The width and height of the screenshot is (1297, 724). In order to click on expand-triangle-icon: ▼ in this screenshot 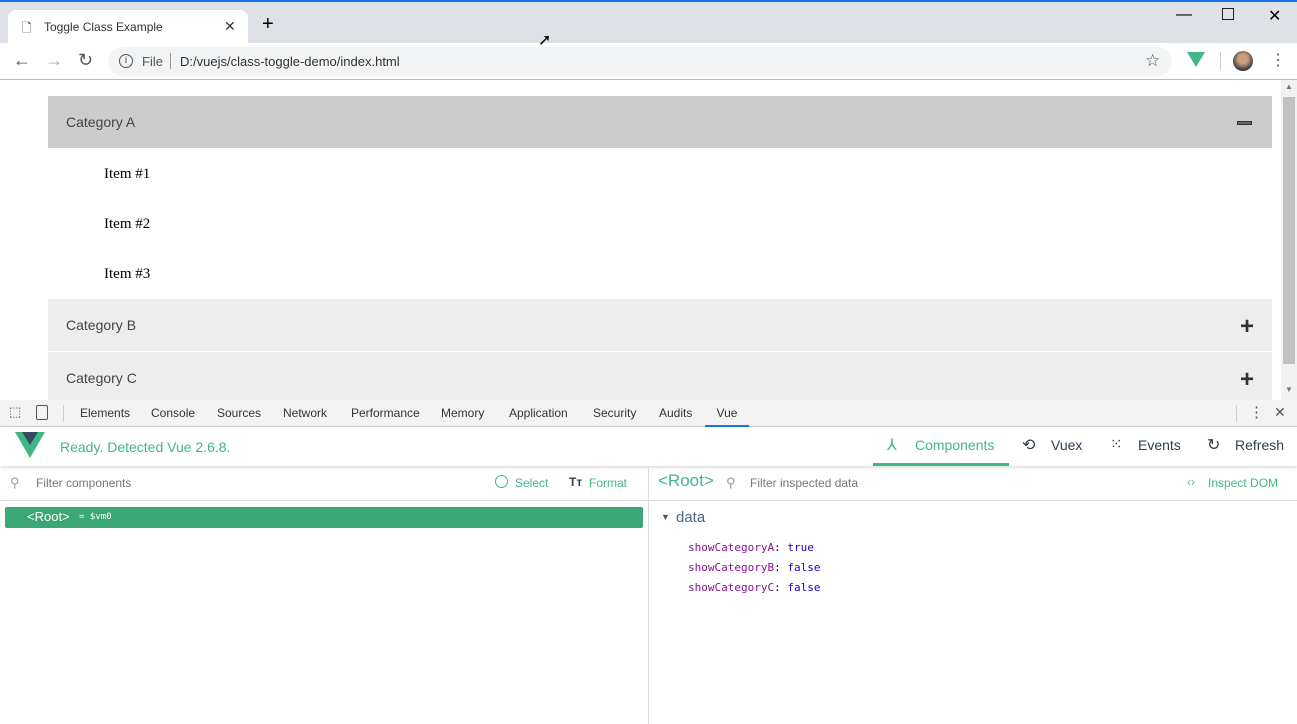, I will do `click(665, 517)`.